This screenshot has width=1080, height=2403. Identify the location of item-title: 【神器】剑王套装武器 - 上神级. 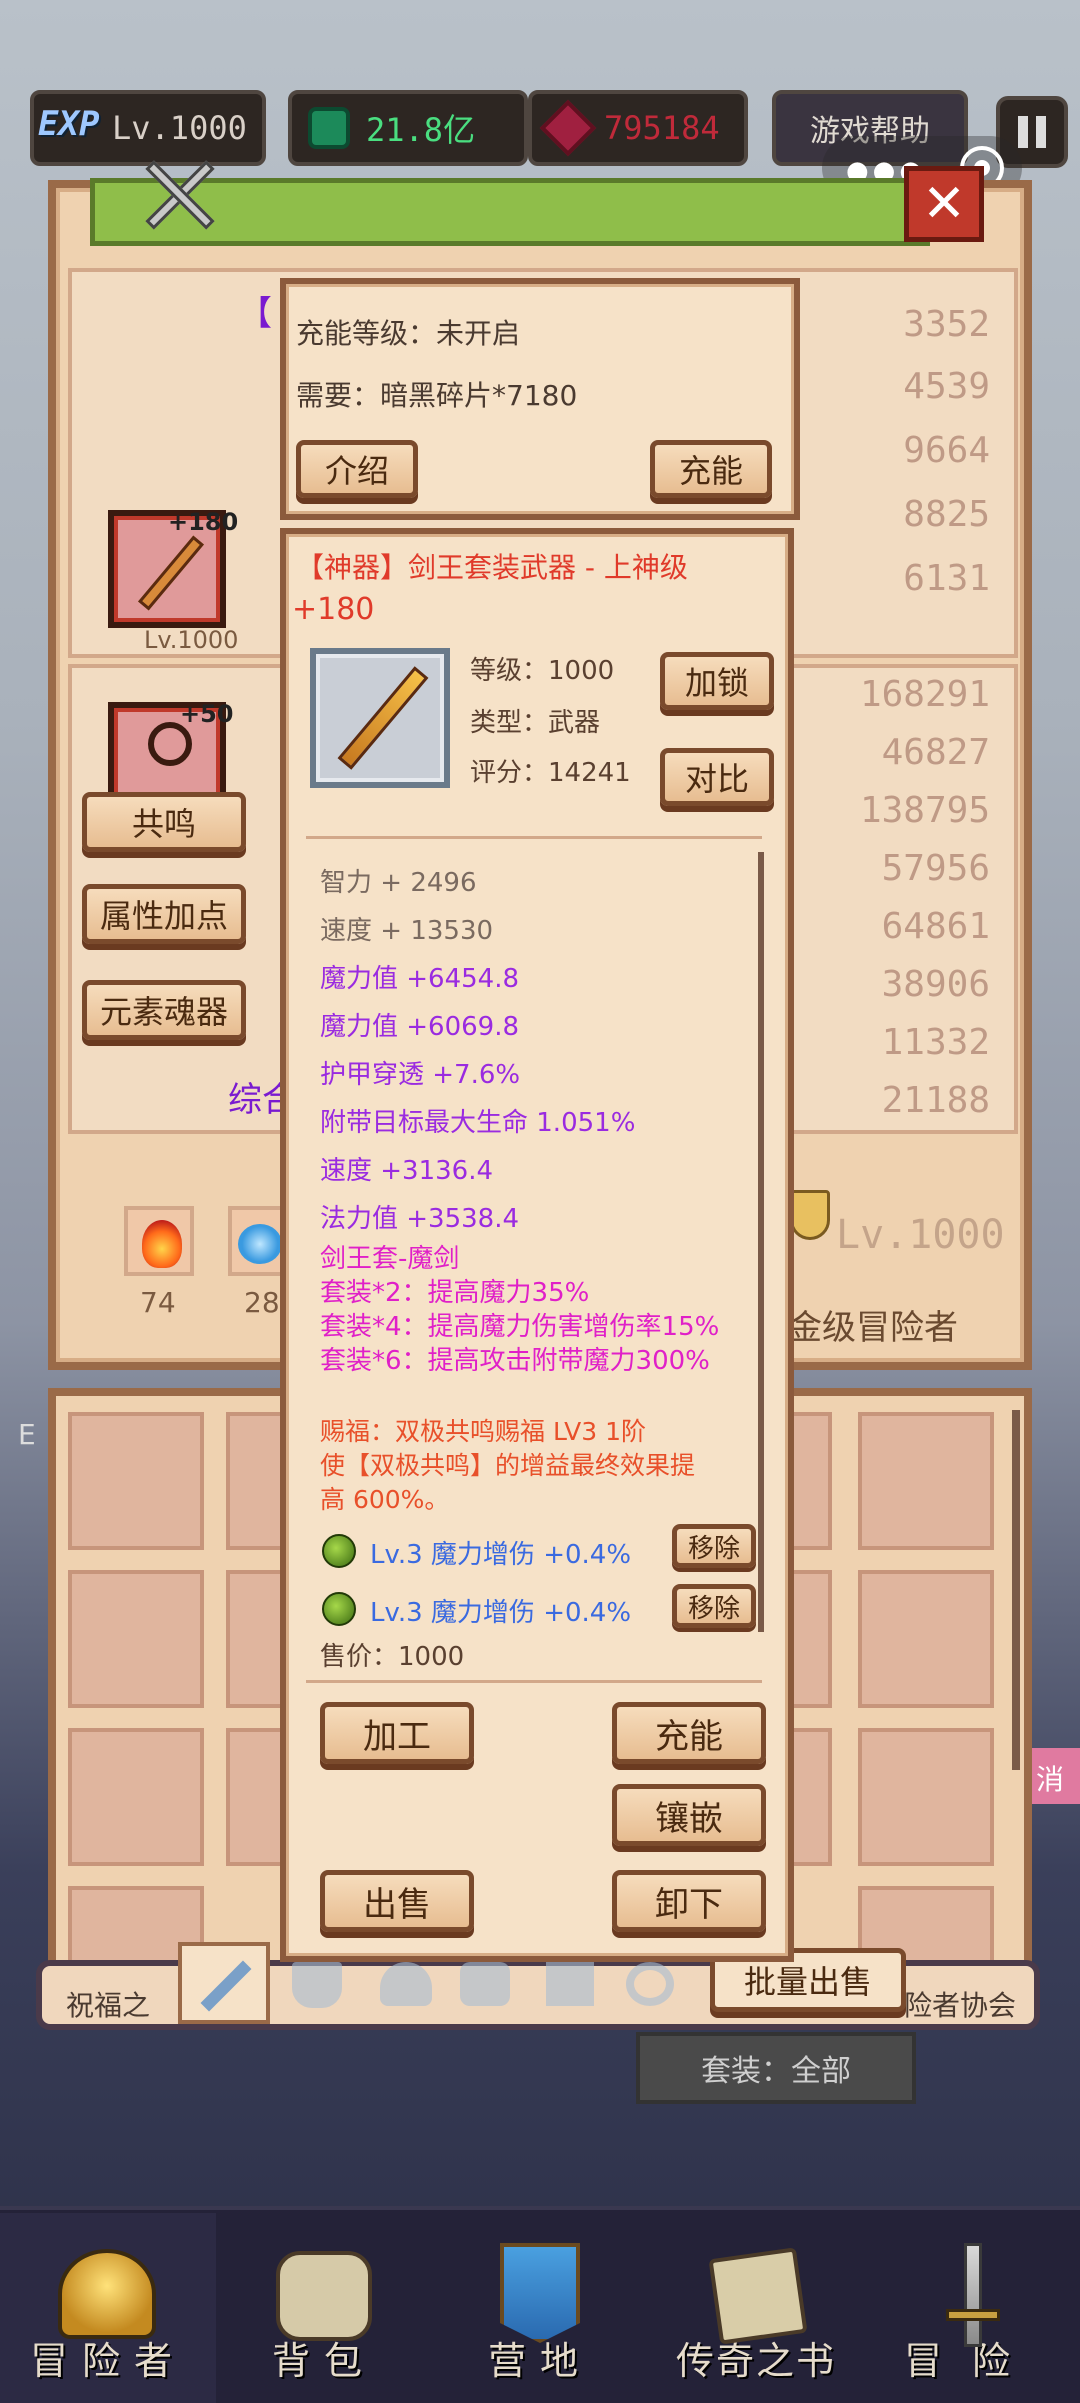
(492, 567).